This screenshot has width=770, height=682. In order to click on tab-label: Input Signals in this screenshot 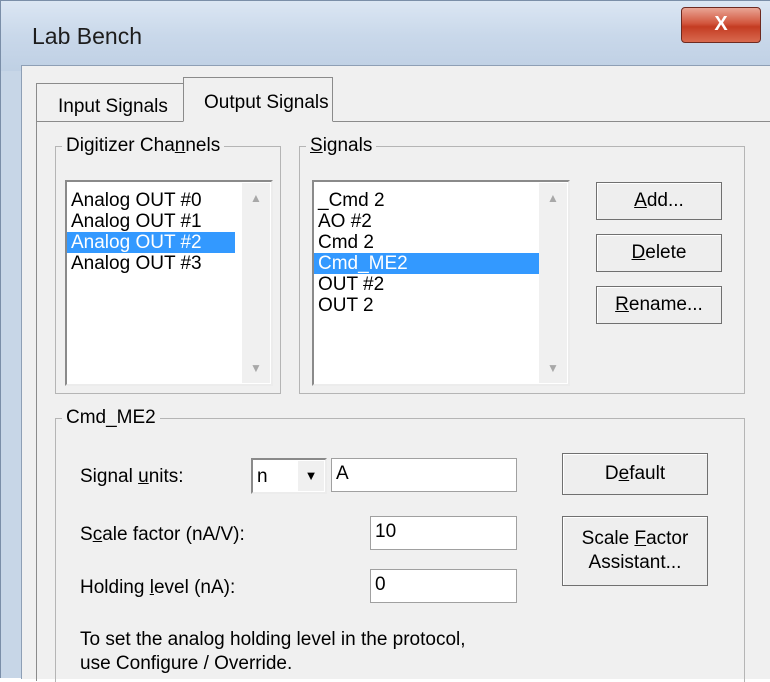, I will do `click(113, 106)`.